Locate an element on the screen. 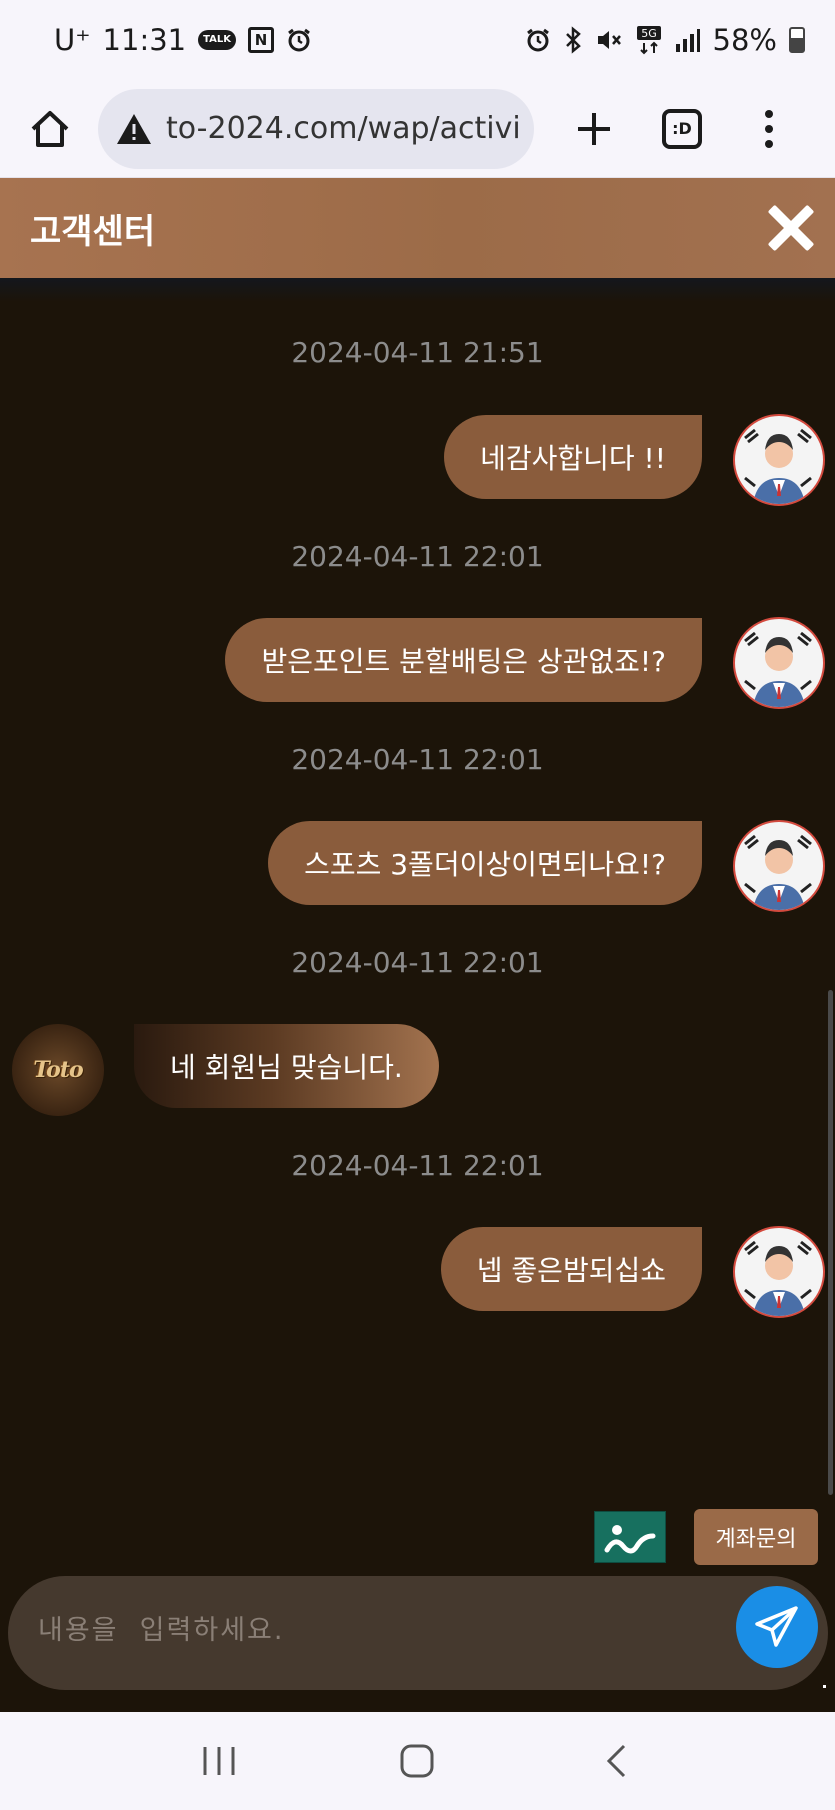 The image size is (835, 1810). kakaotalk-icon: TALK is located at coordinates (217, 40).